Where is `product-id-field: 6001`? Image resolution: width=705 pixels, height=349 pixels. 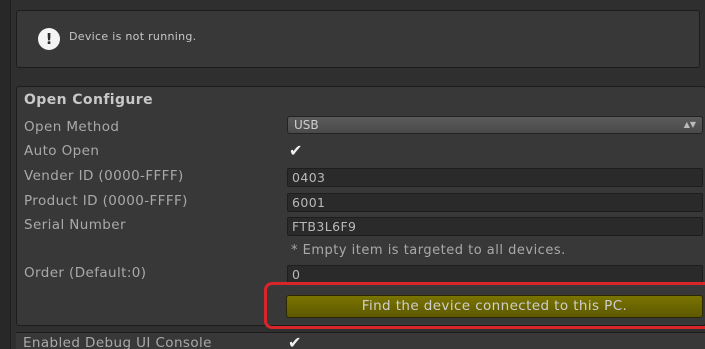 product-id-field: 6001 is located at coordinates (495, 202).